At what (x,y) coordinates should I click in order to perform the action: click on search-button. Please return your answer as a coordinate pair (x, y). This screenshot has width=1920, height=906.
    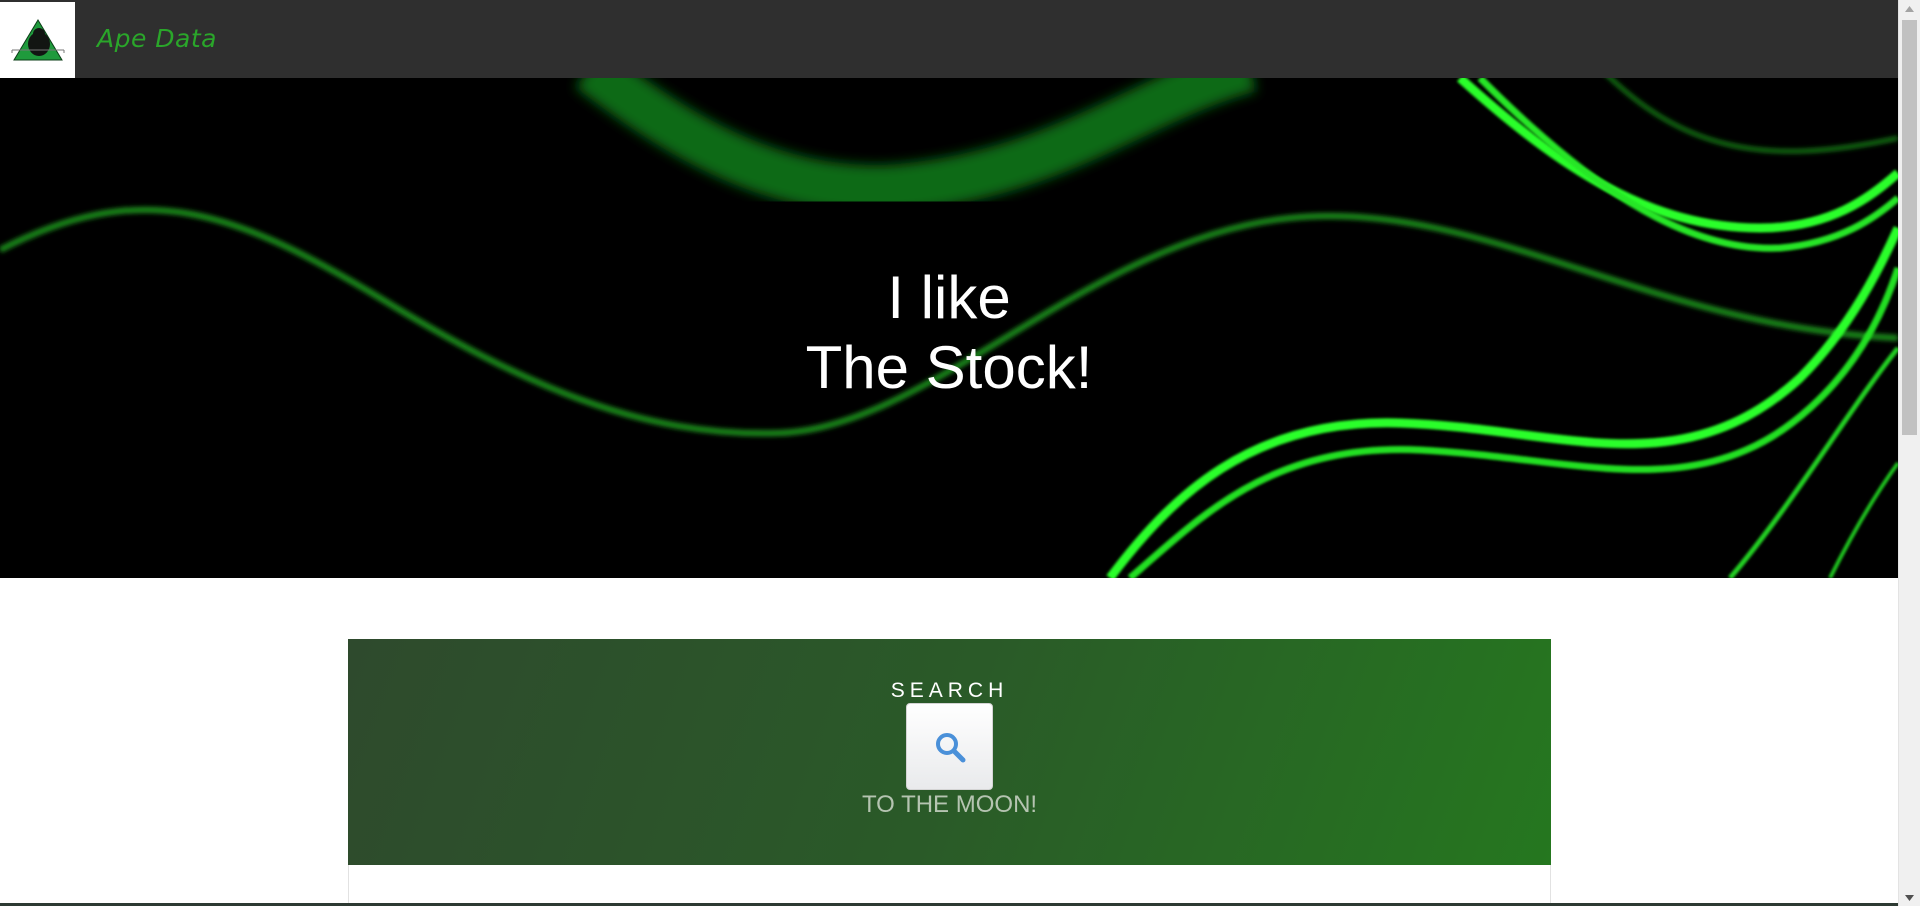
    Looking at the image, I should click on (949, 746).